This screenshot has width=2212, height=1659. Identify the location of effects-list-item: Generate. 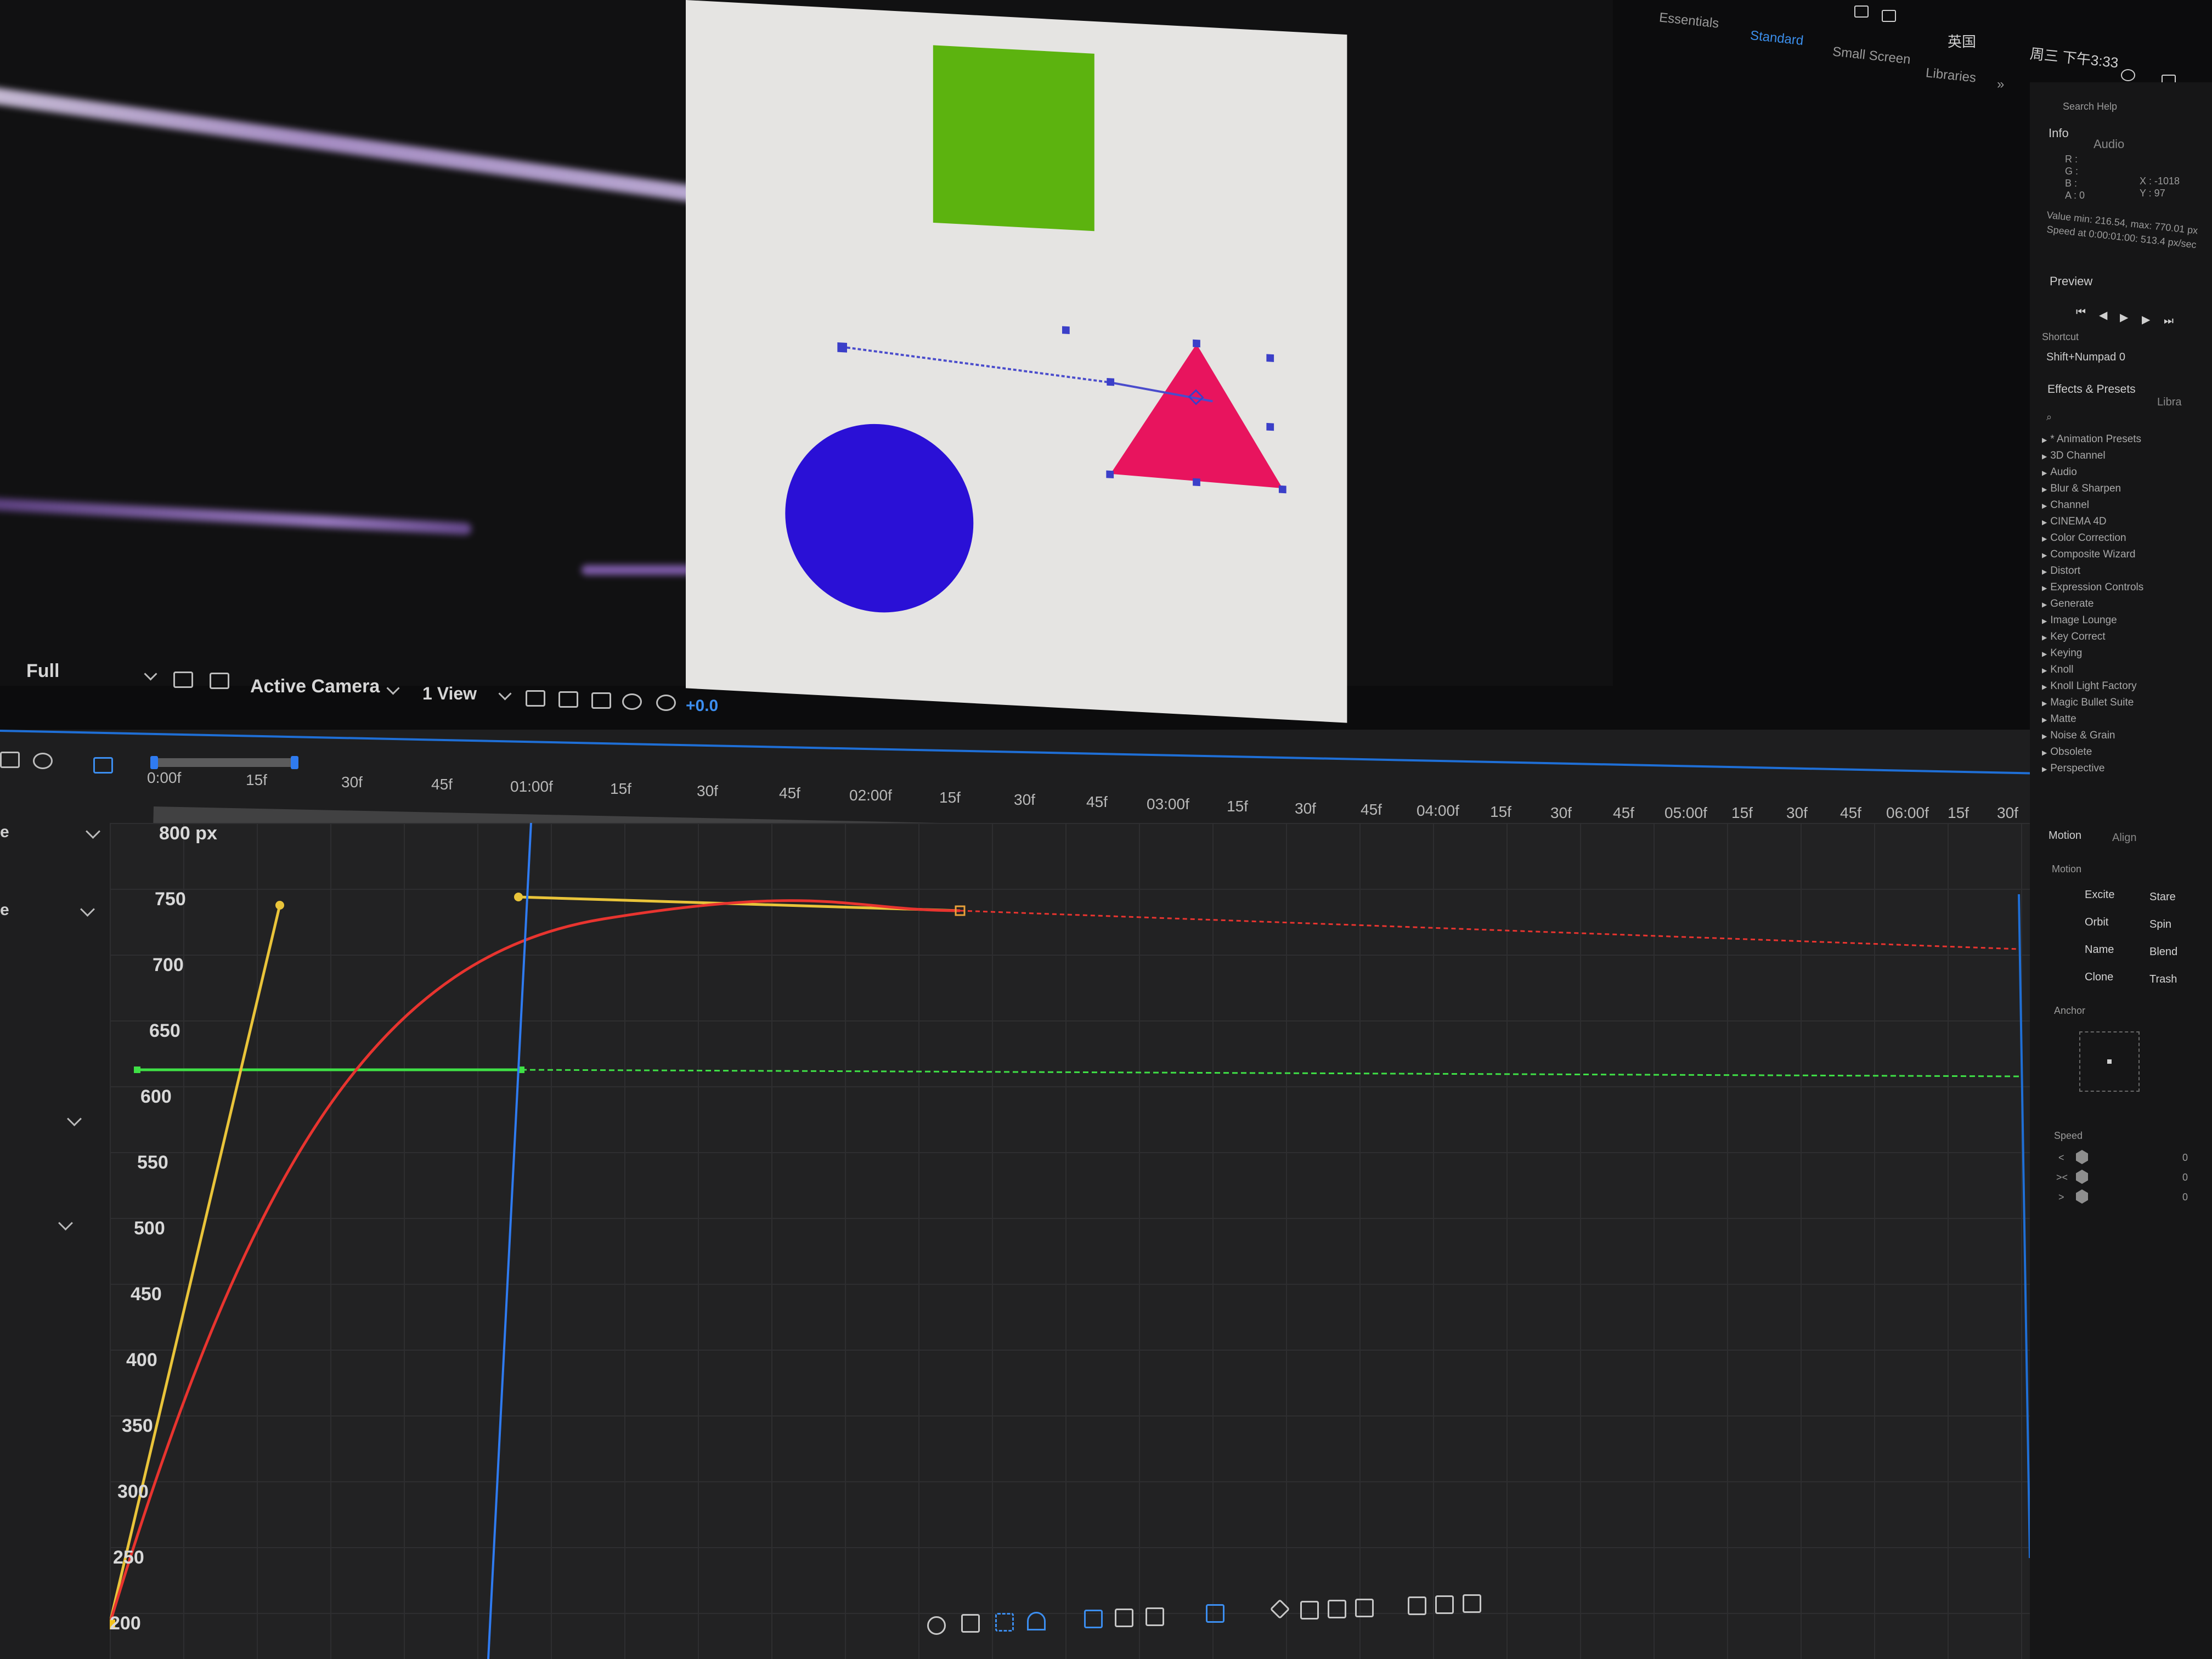
(2068, 604).